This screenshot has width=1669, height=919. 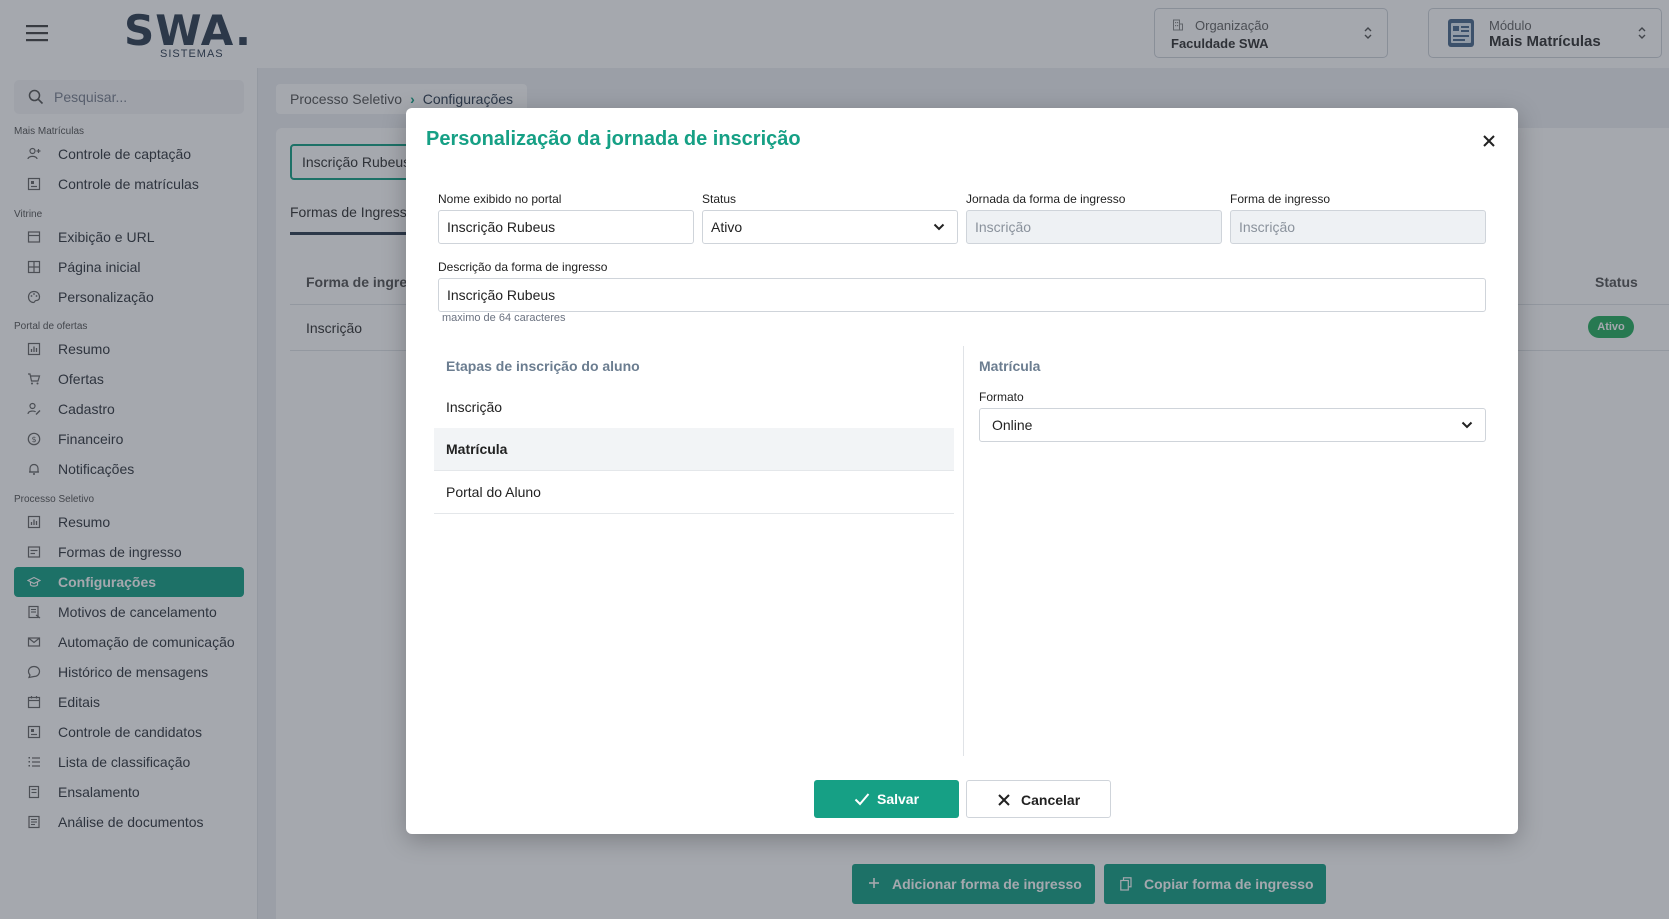 What do you see at coordinates (719, 199) in the screenshot?
I see `status-label: Status` at bounding box center [719, 199].